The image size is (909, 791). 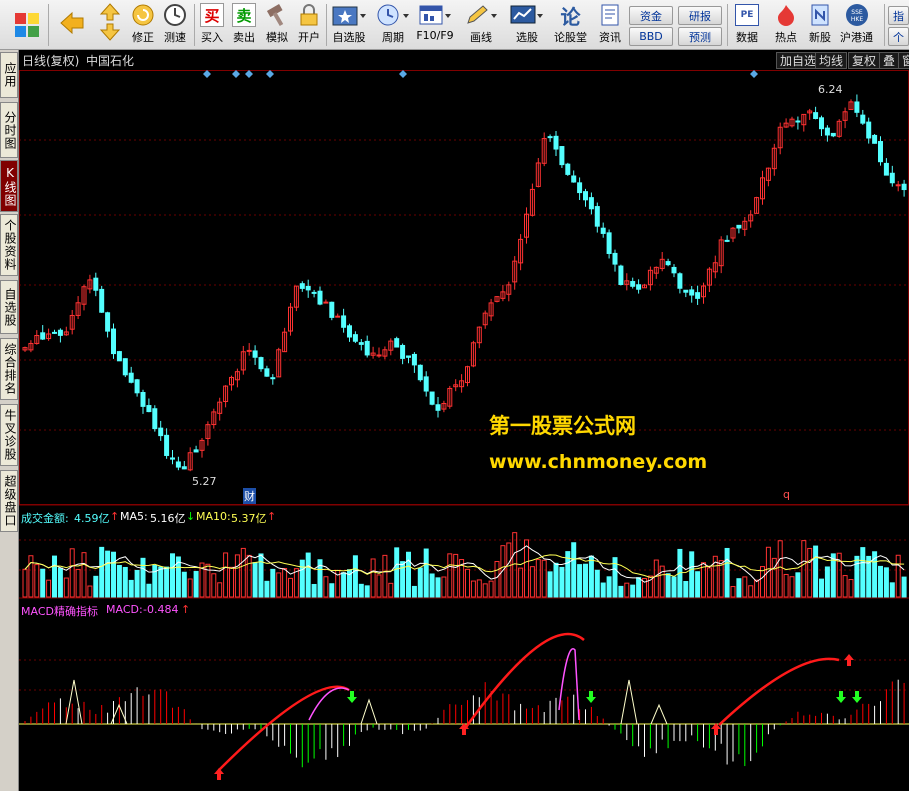 I want to click on modify-button: 修正, so click(x=143, y=25).